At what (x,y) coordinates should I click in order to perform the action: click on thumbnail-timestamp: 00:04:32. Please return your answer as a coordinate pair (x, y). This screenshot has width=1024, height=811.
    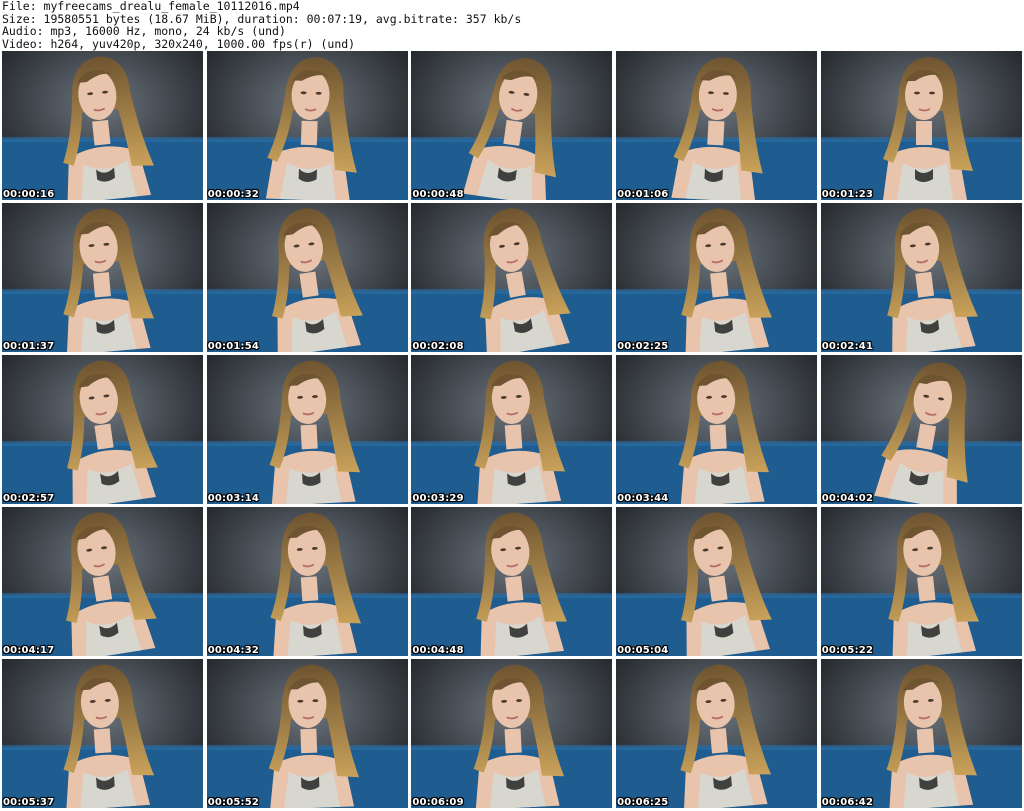
    Looking at the image, I should click on (233, 650).